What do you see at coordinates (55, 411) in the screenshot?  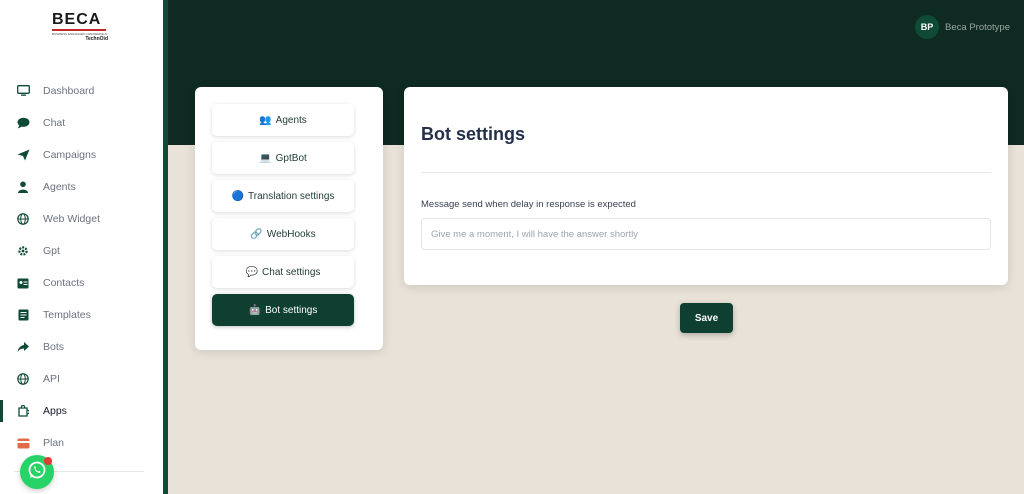 I see `sidebar-item-label: Apps` at bounding box center [55, 411].